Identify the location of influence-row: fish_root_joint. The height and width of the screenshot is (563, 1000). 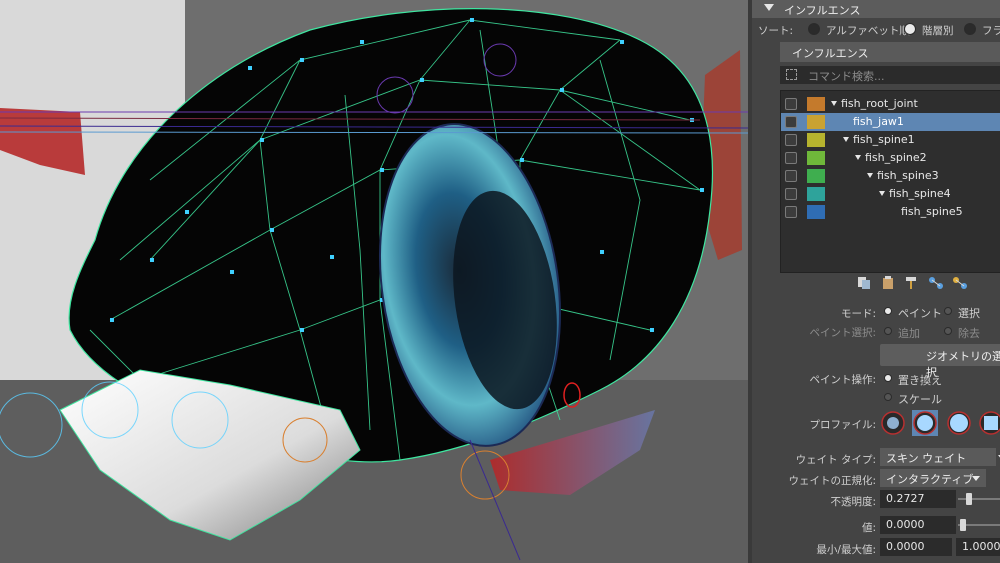
(890, 104).